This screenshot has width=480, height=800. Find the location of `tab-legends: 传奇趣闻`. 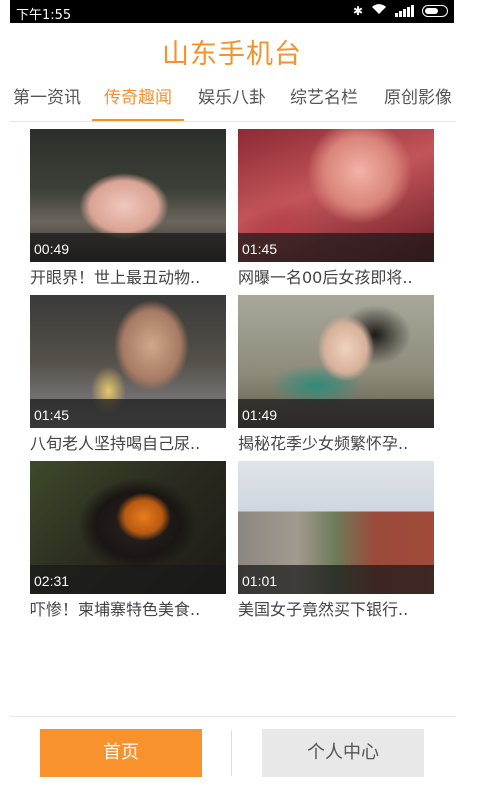

tab-legends: 传奇趣闻 is located at coordinates (138, 103).